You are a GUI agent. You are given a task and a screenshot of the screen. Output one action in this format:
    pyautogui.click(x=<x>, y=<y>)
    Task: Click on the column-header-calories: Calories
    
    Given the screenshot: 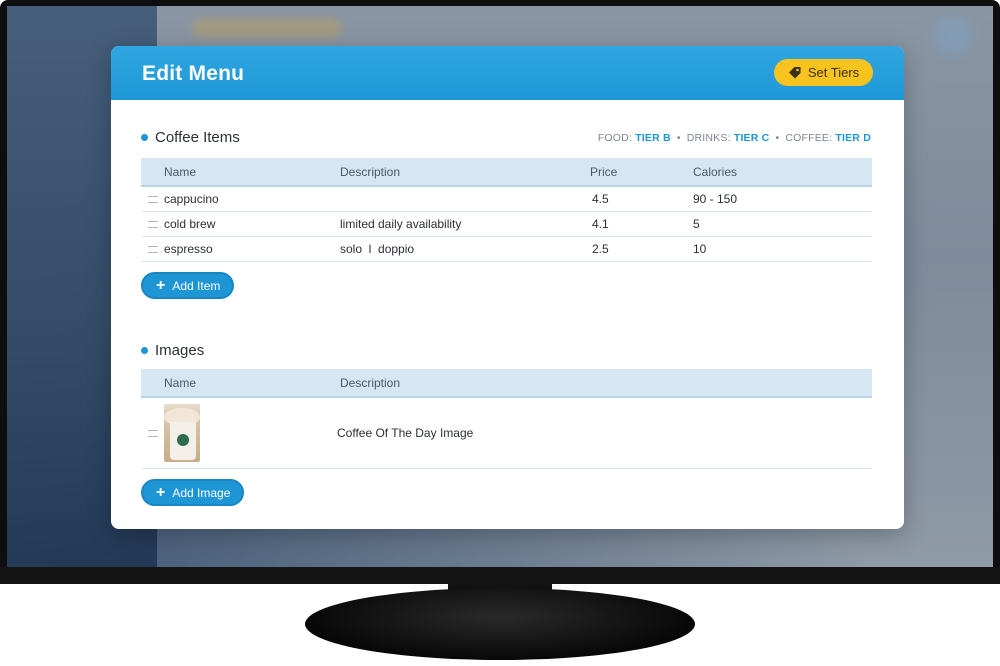 What is the action you would take?
    pyautogui.click(x=782, y=172)
    